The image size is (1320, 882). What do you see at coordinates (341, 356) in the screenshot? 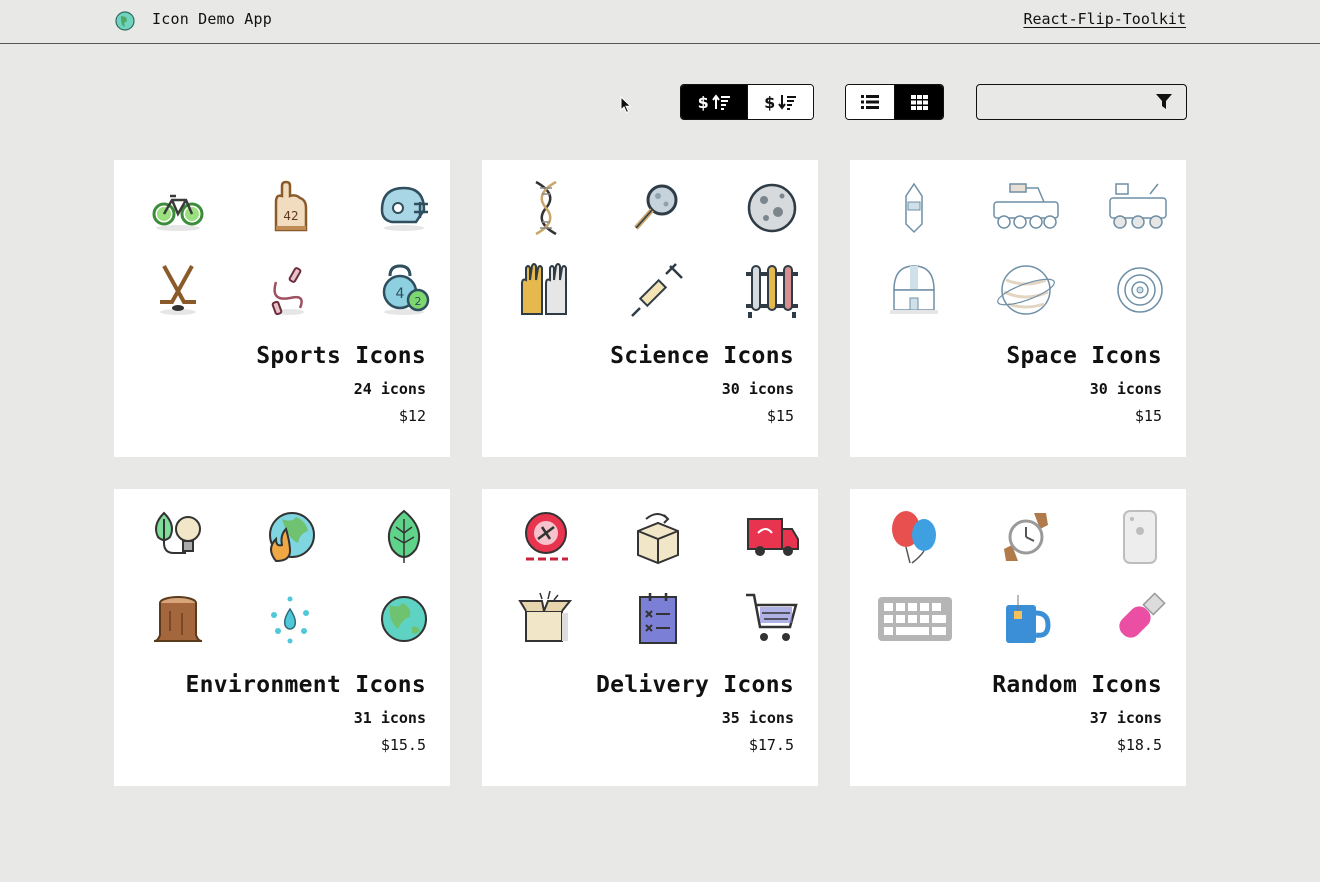
I see `card-title: Sports Icons` at bounding box center [341, 356].